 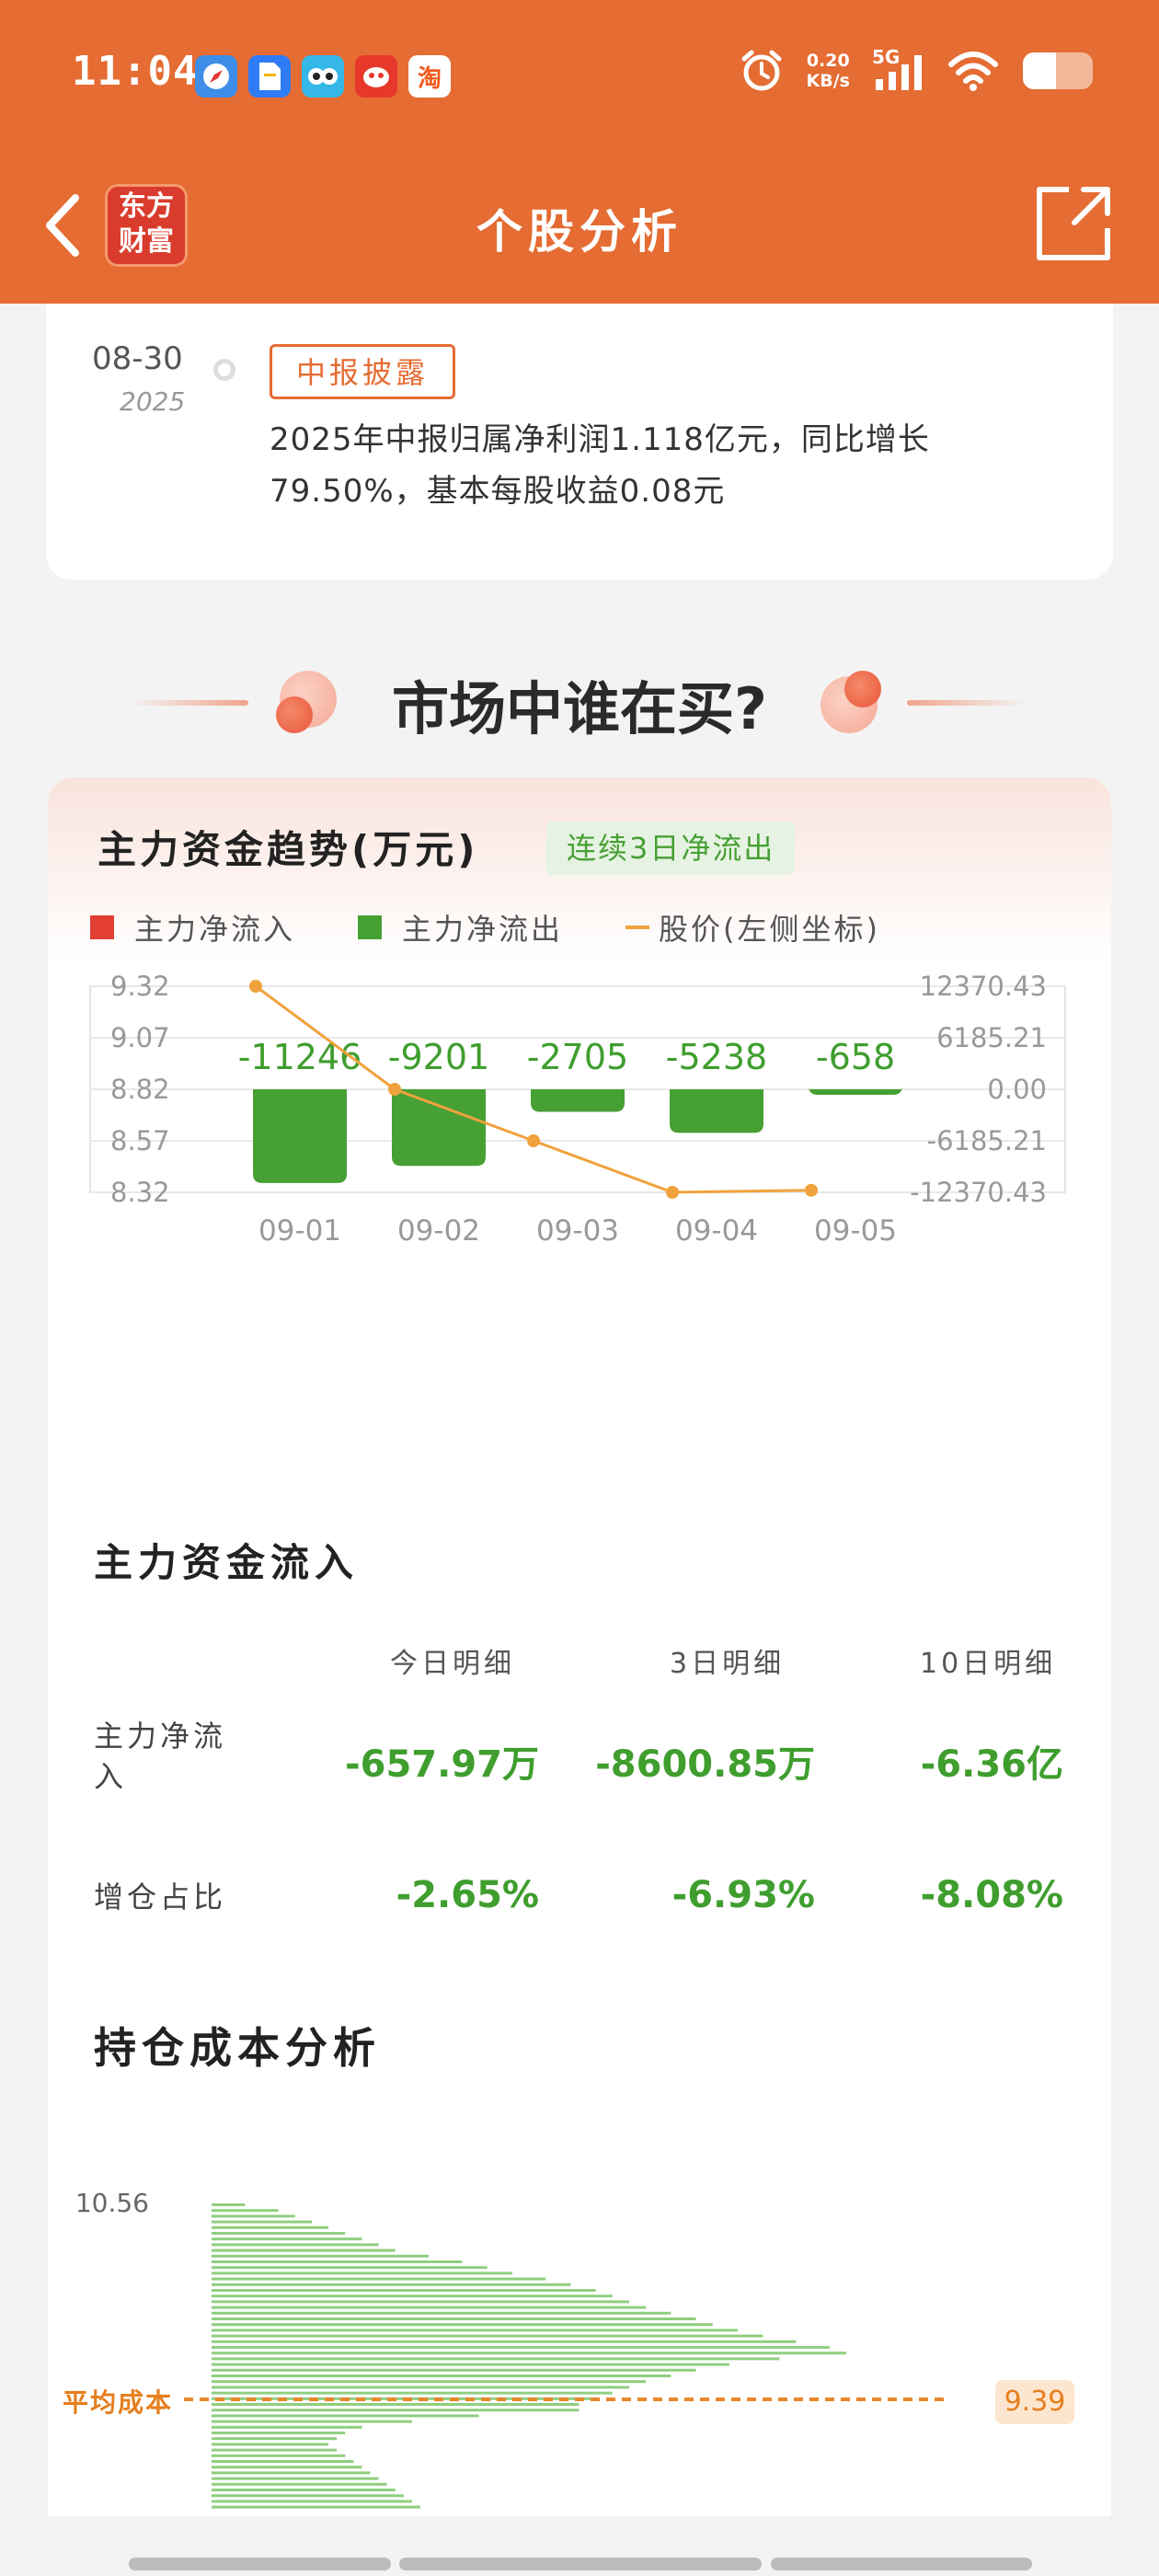 I want to click on cell-ratio-today: -2.65%, so click(x=467, y=1895).